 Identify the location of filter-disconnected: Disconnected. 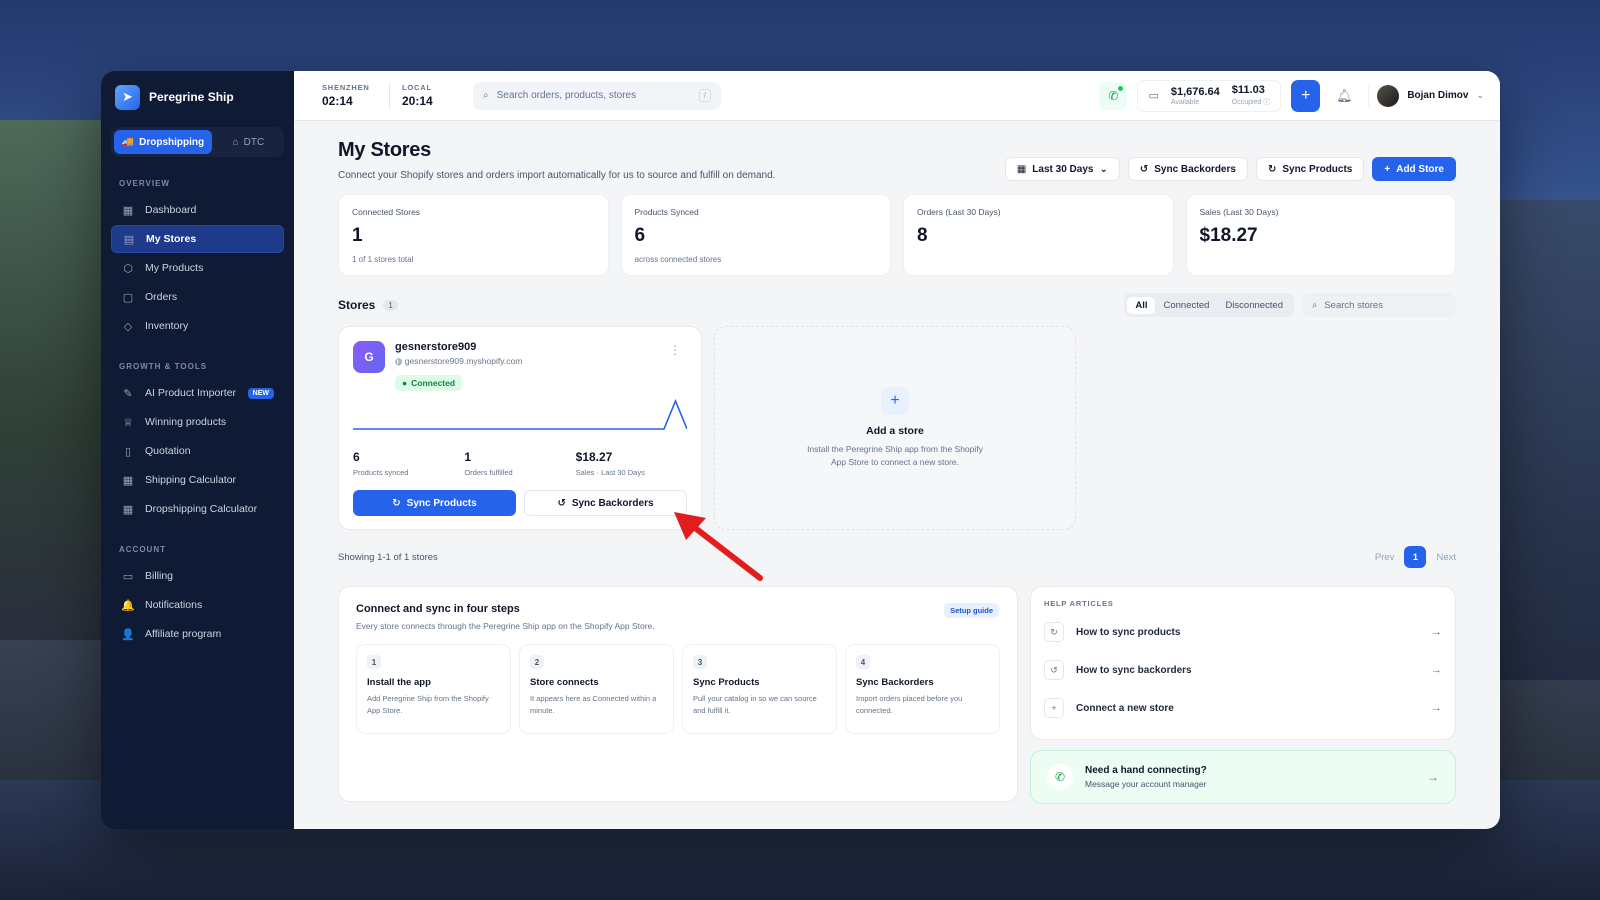
(1254, 305).